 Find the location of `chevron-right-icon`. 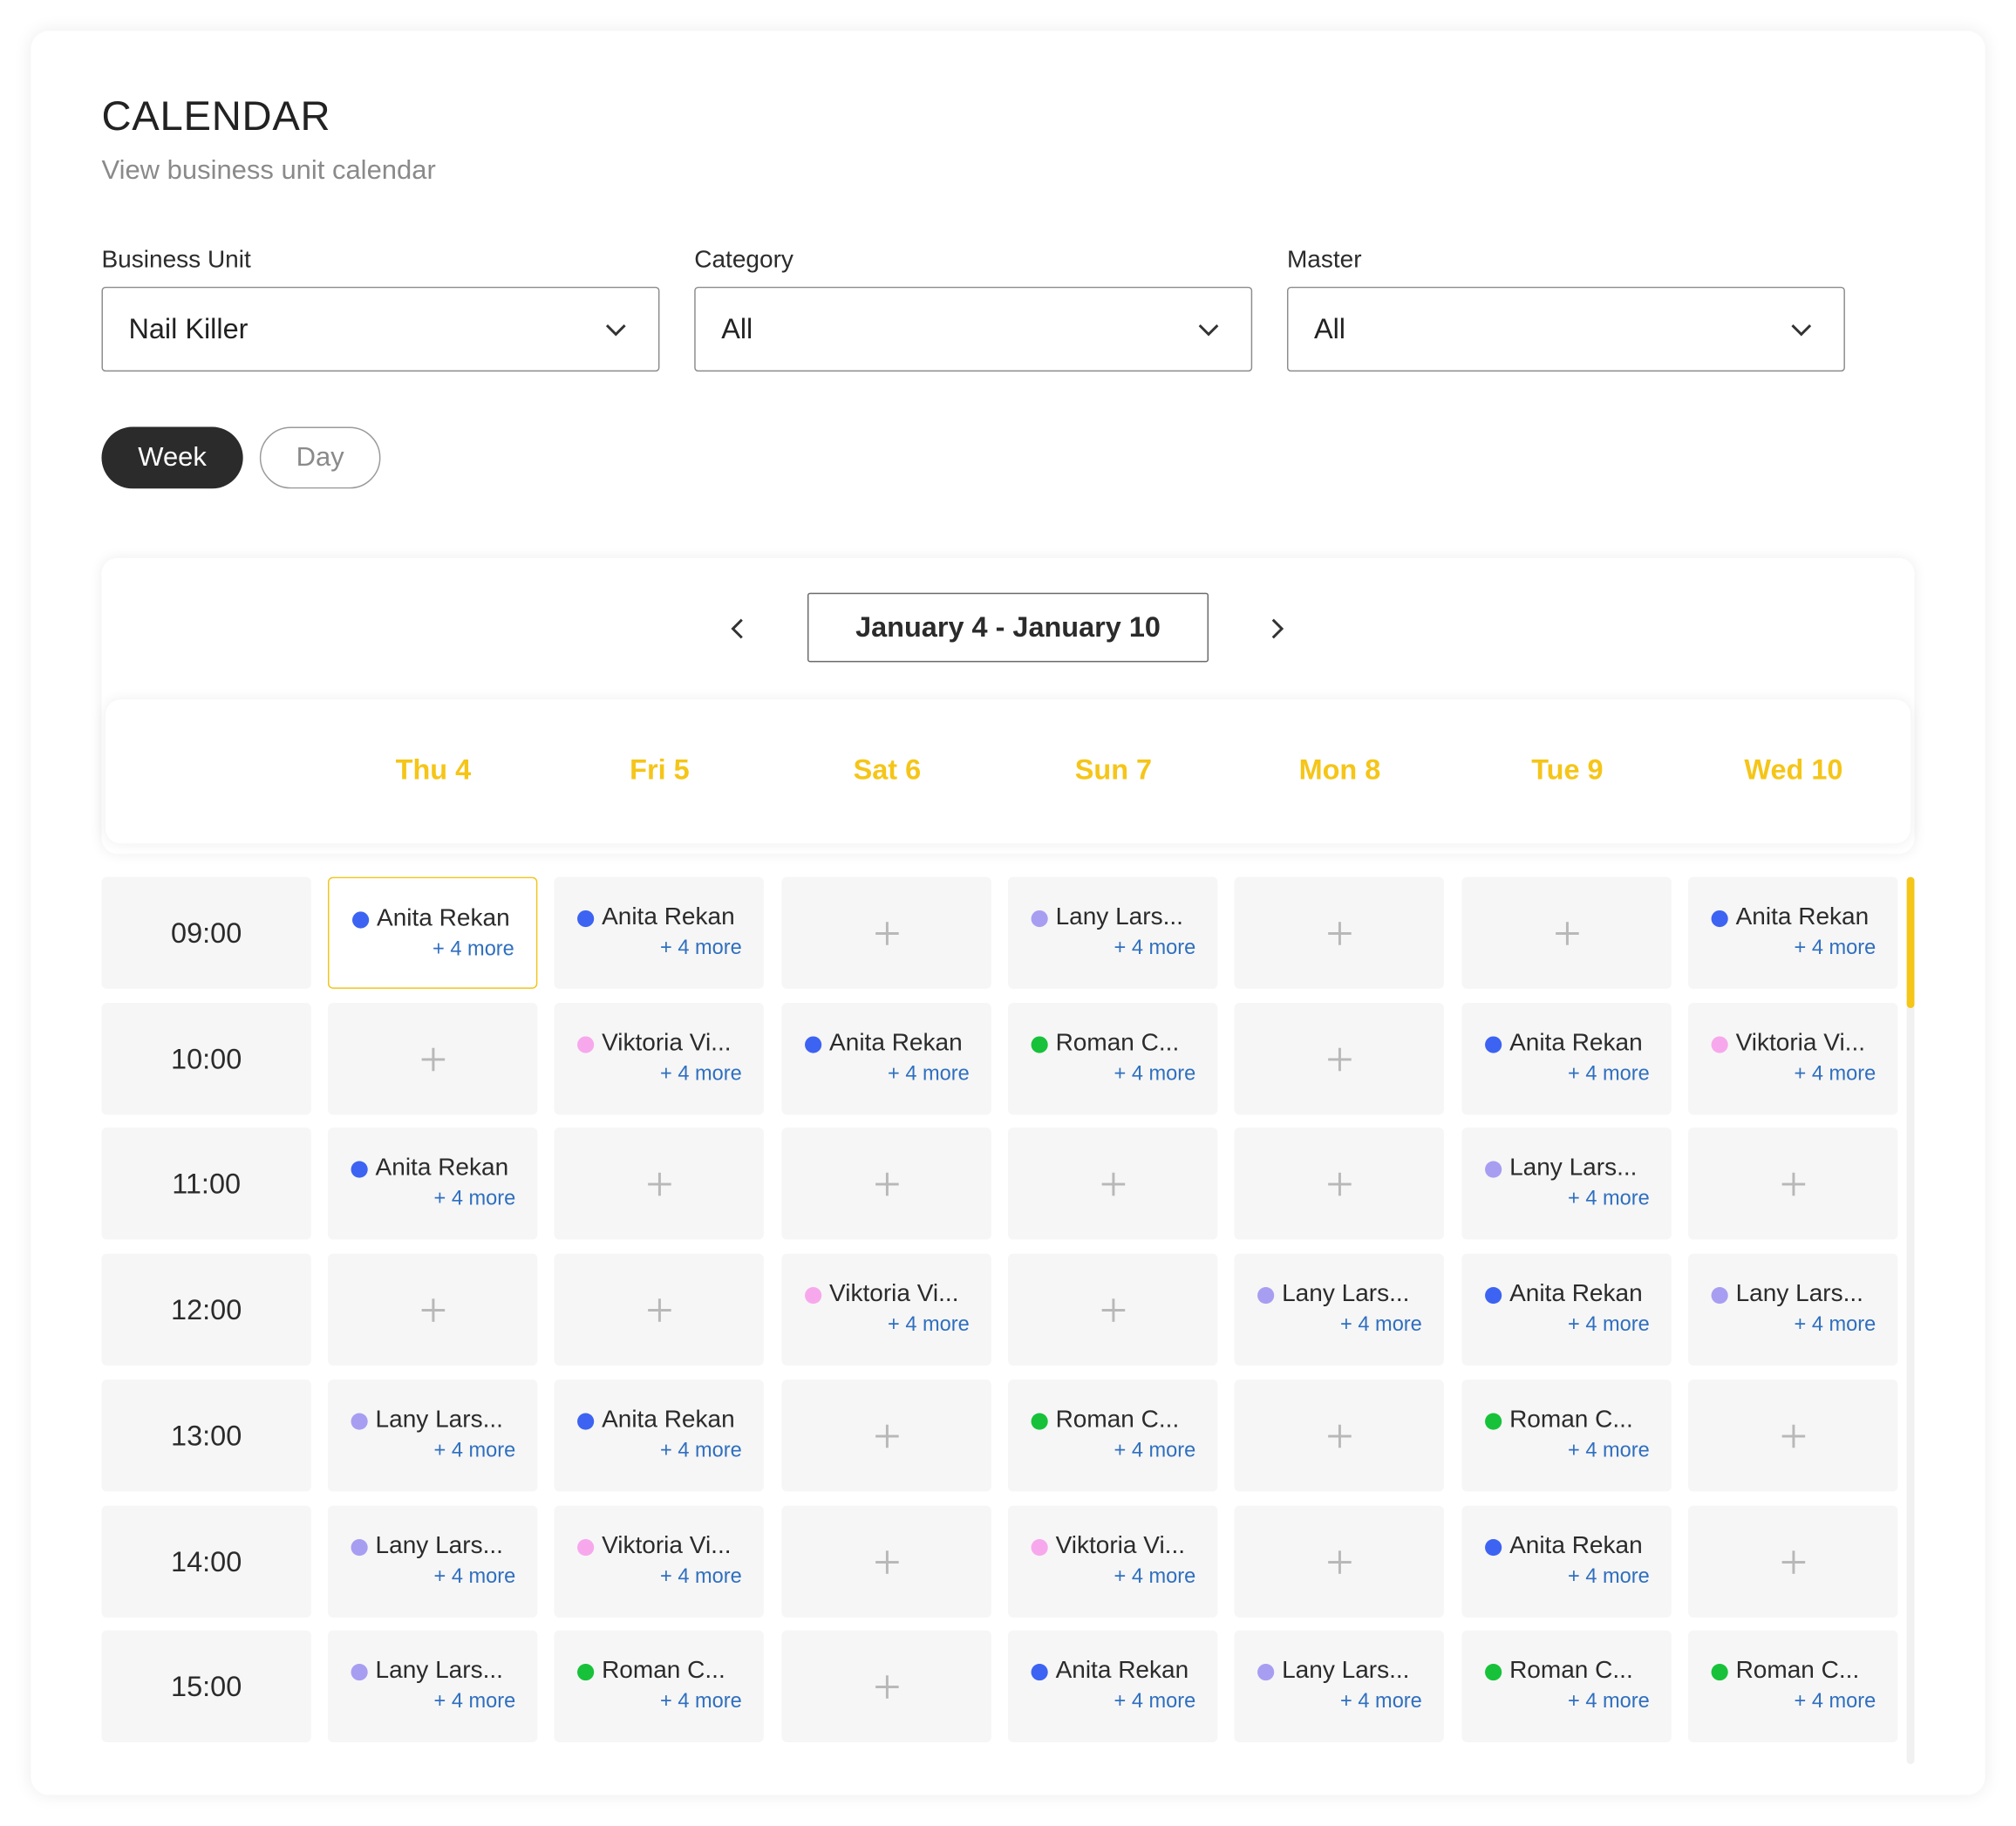

chevron-right-icon is located at coordinates (1277, 628).